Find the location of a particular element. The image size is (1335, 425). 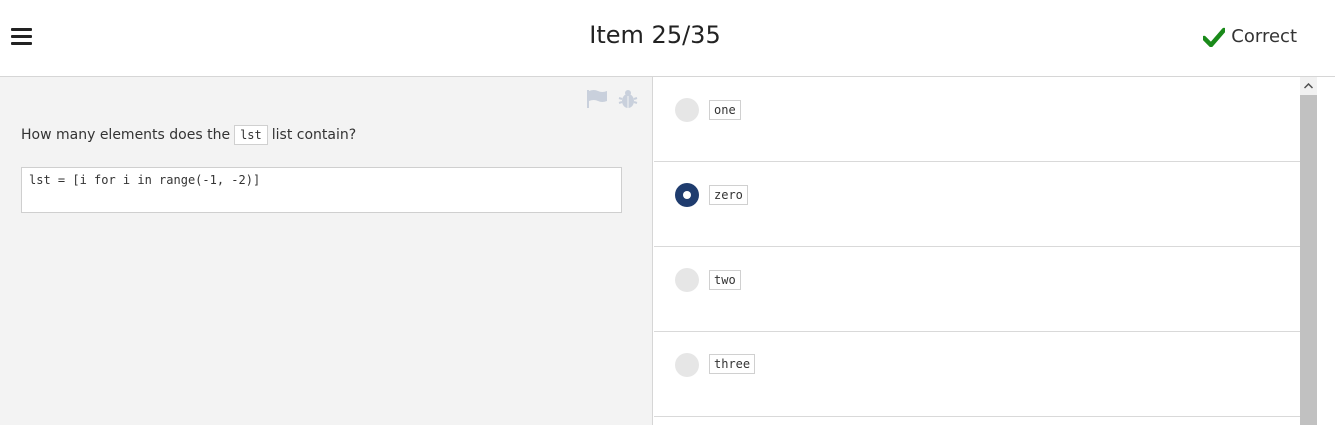

code-snippet: lst = [i for i in range(-1, -2)] is located at coordinates (321, 190).